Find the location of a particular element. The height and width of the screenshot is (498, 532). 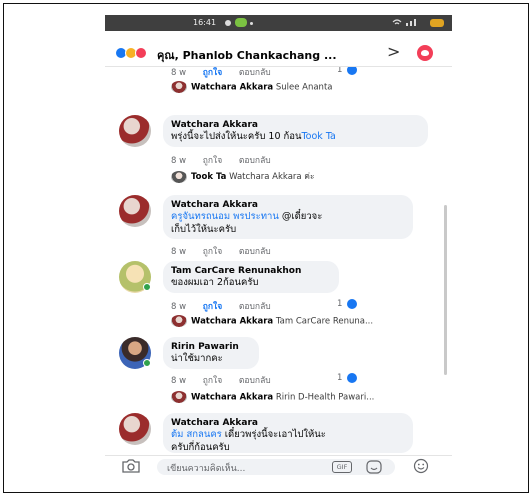

notification-dot-icon is located at coordinates (228, 23).